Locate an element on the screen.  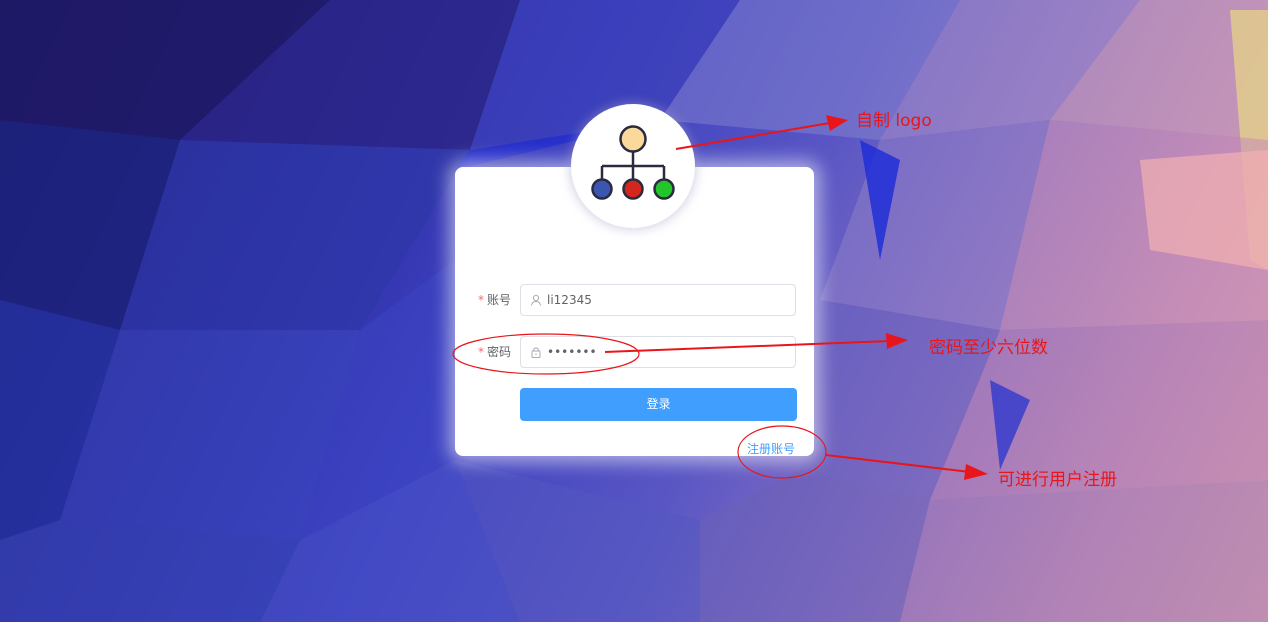
account-input: li12345 is located at coordinates (658, 300).